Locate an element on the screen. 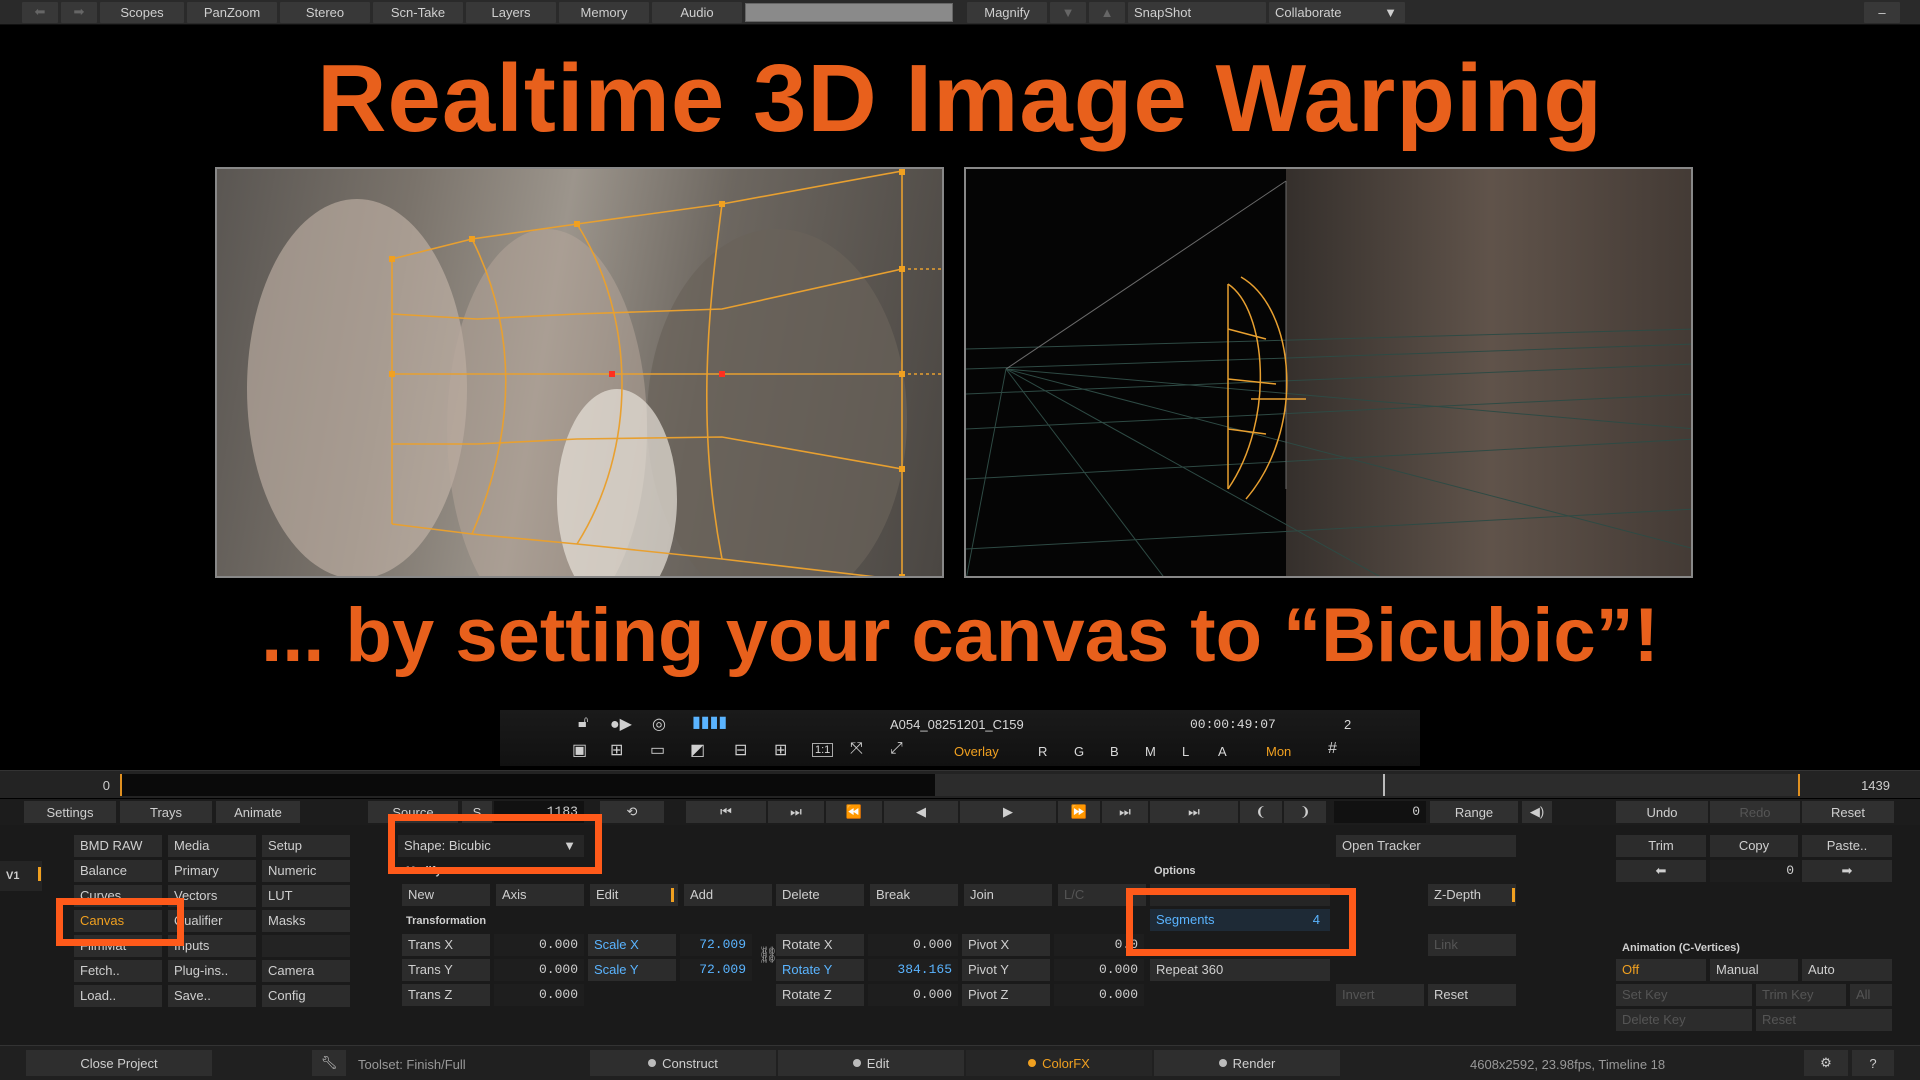  playback-mode-icon: ●▶ is located at coordinates (621, 724).